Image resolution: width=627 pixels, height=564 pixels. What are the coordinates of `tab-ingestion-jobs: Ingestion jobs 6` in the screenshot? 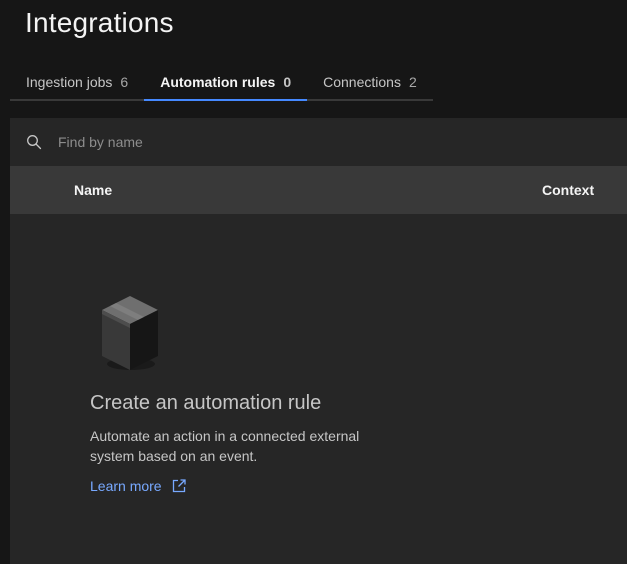 It's located at (77, 82).